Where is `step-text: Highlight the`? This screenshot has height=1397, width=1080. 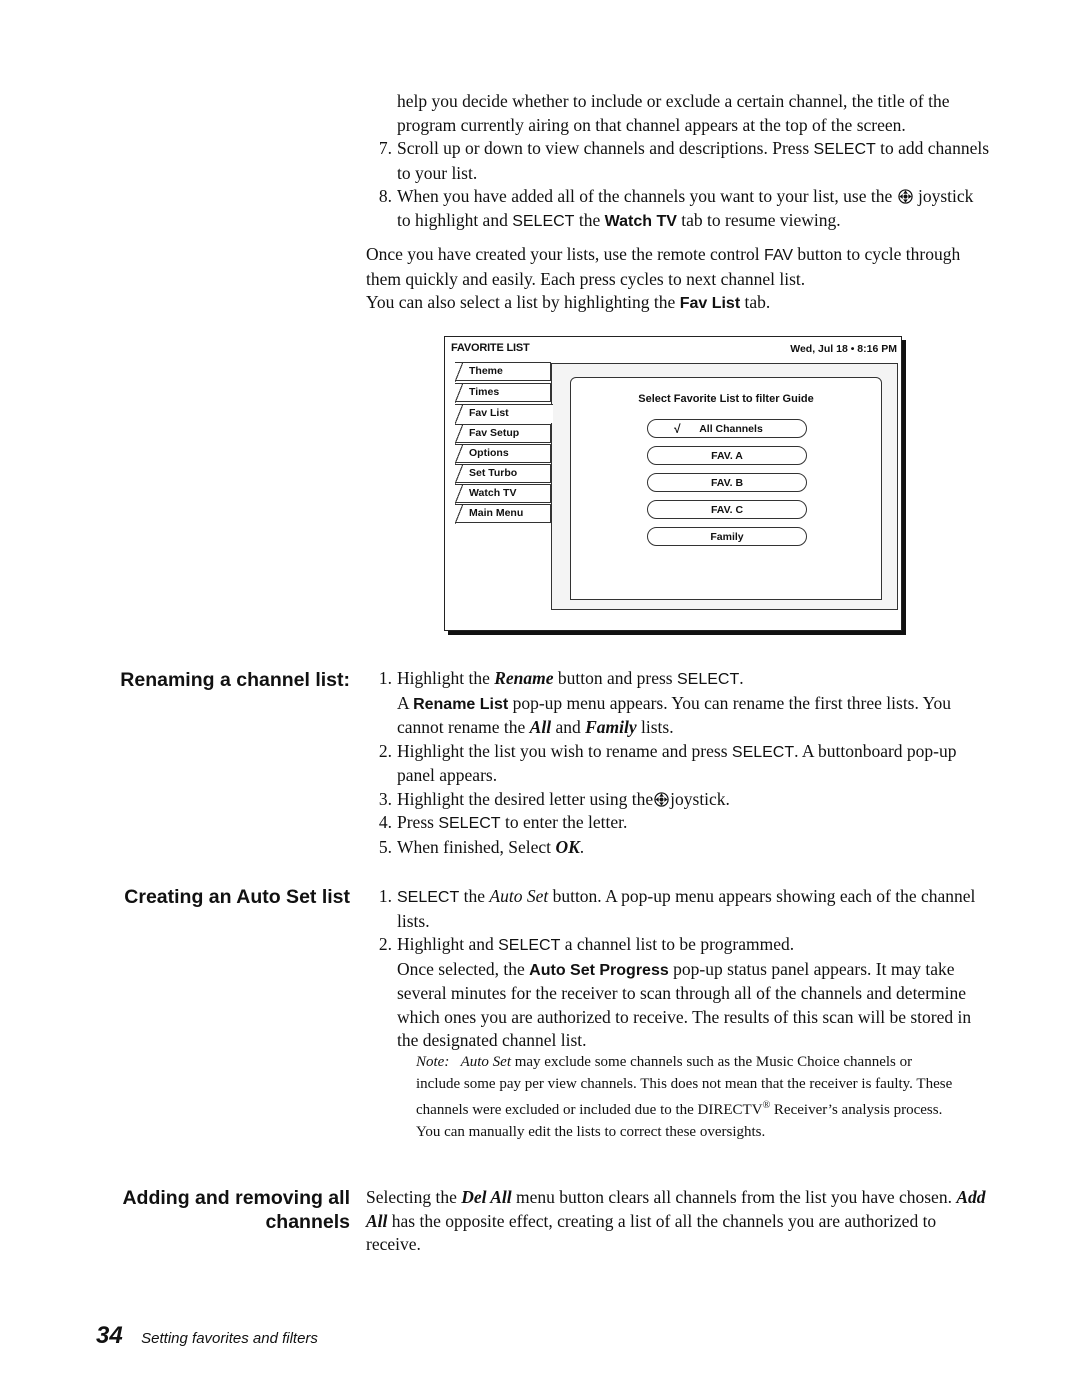 step-text: Highlight the is located at coordinates (446, 678).